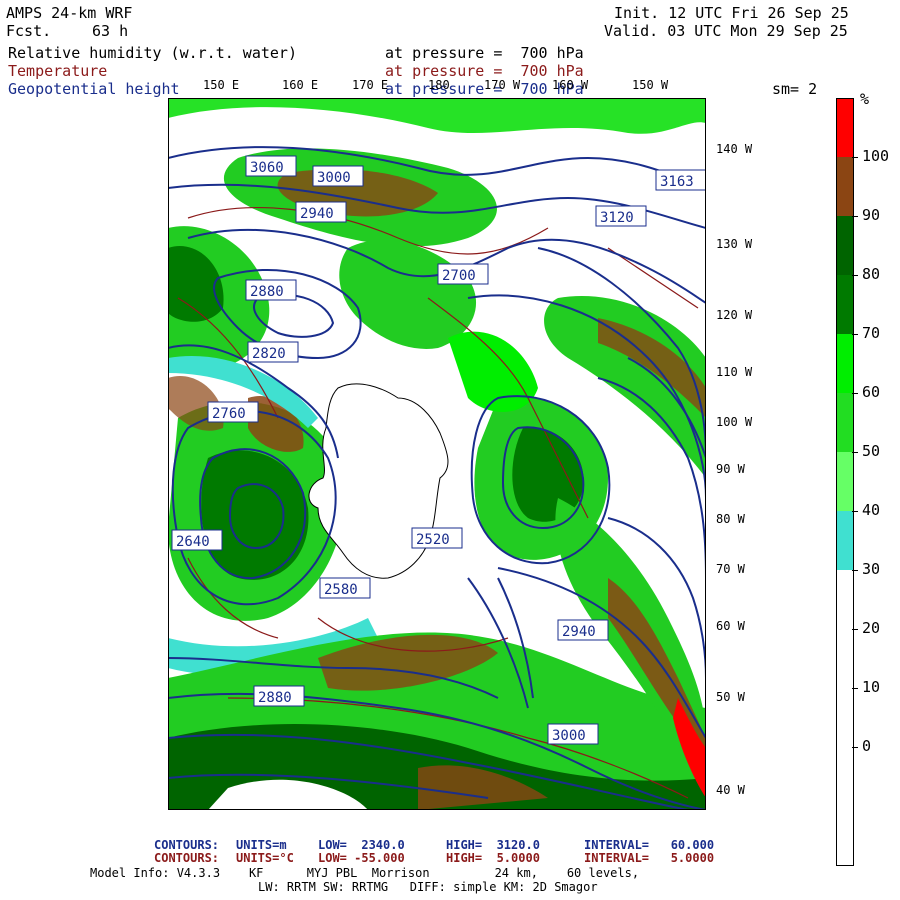 Image resolution: width=900 pixels, height=900 pixels. I want to click on svg-text: 3120, so click(617, 218).